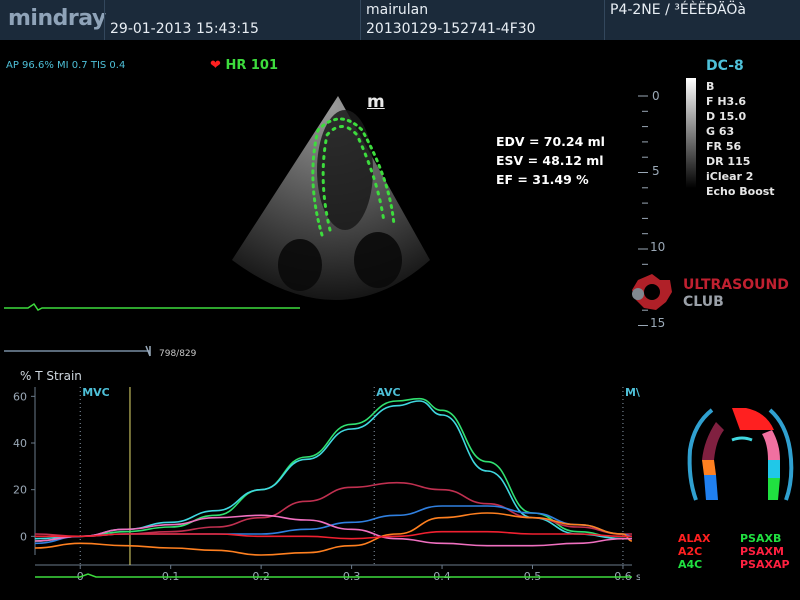 This screenshot has width=800, height=600. Describe the element at coordinates (658, 247) in the screenshot. I see `depth-label-10: 10` at that location.